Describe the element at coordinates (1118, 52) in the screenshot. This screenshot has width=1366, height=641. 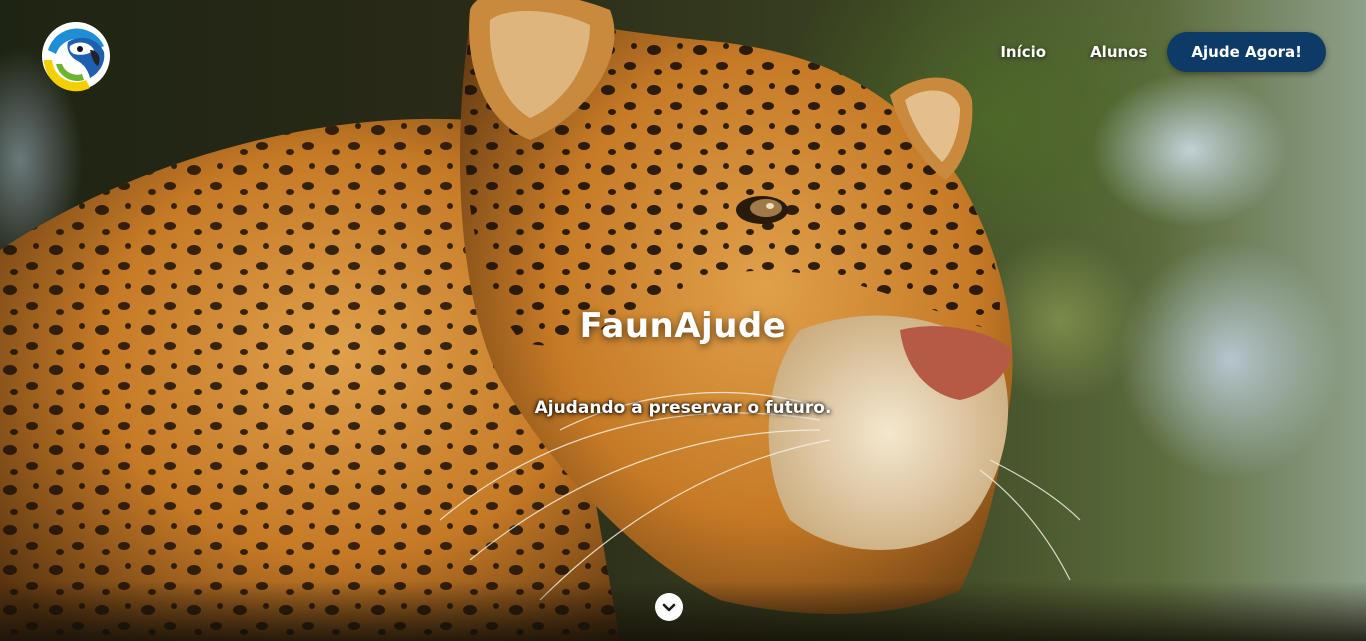
I see `nav-link-alunos: Alunos` at that location.